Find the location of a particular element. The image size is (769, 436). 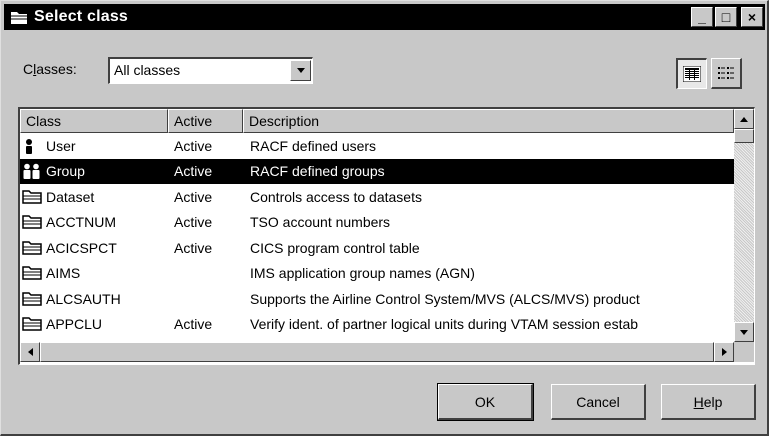

horizontal-scroll-thumb is located at coordinates (377, 352).